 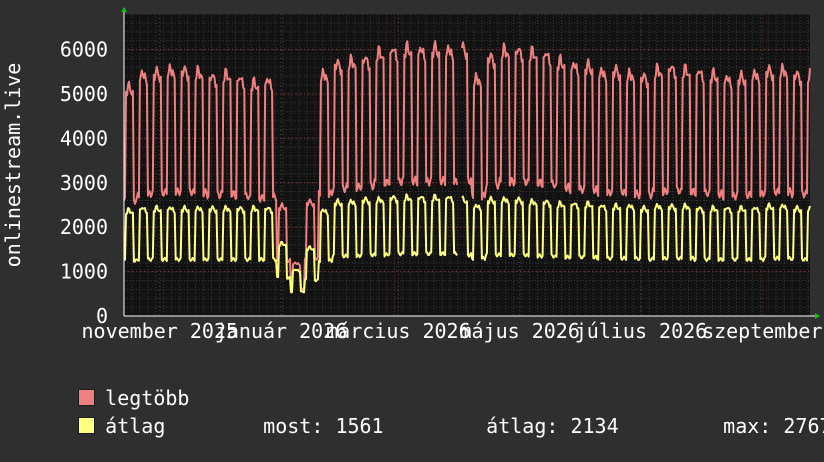 I want to click on y-tick-label: 4000, so click(x=84, y=138).